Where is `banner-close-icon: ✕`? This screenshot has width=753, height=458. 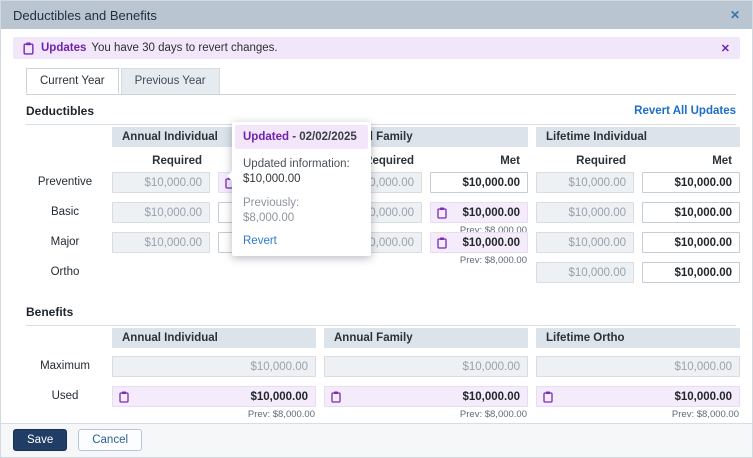 banner-close-icon: ✕ is located at coordinates (725, 48).